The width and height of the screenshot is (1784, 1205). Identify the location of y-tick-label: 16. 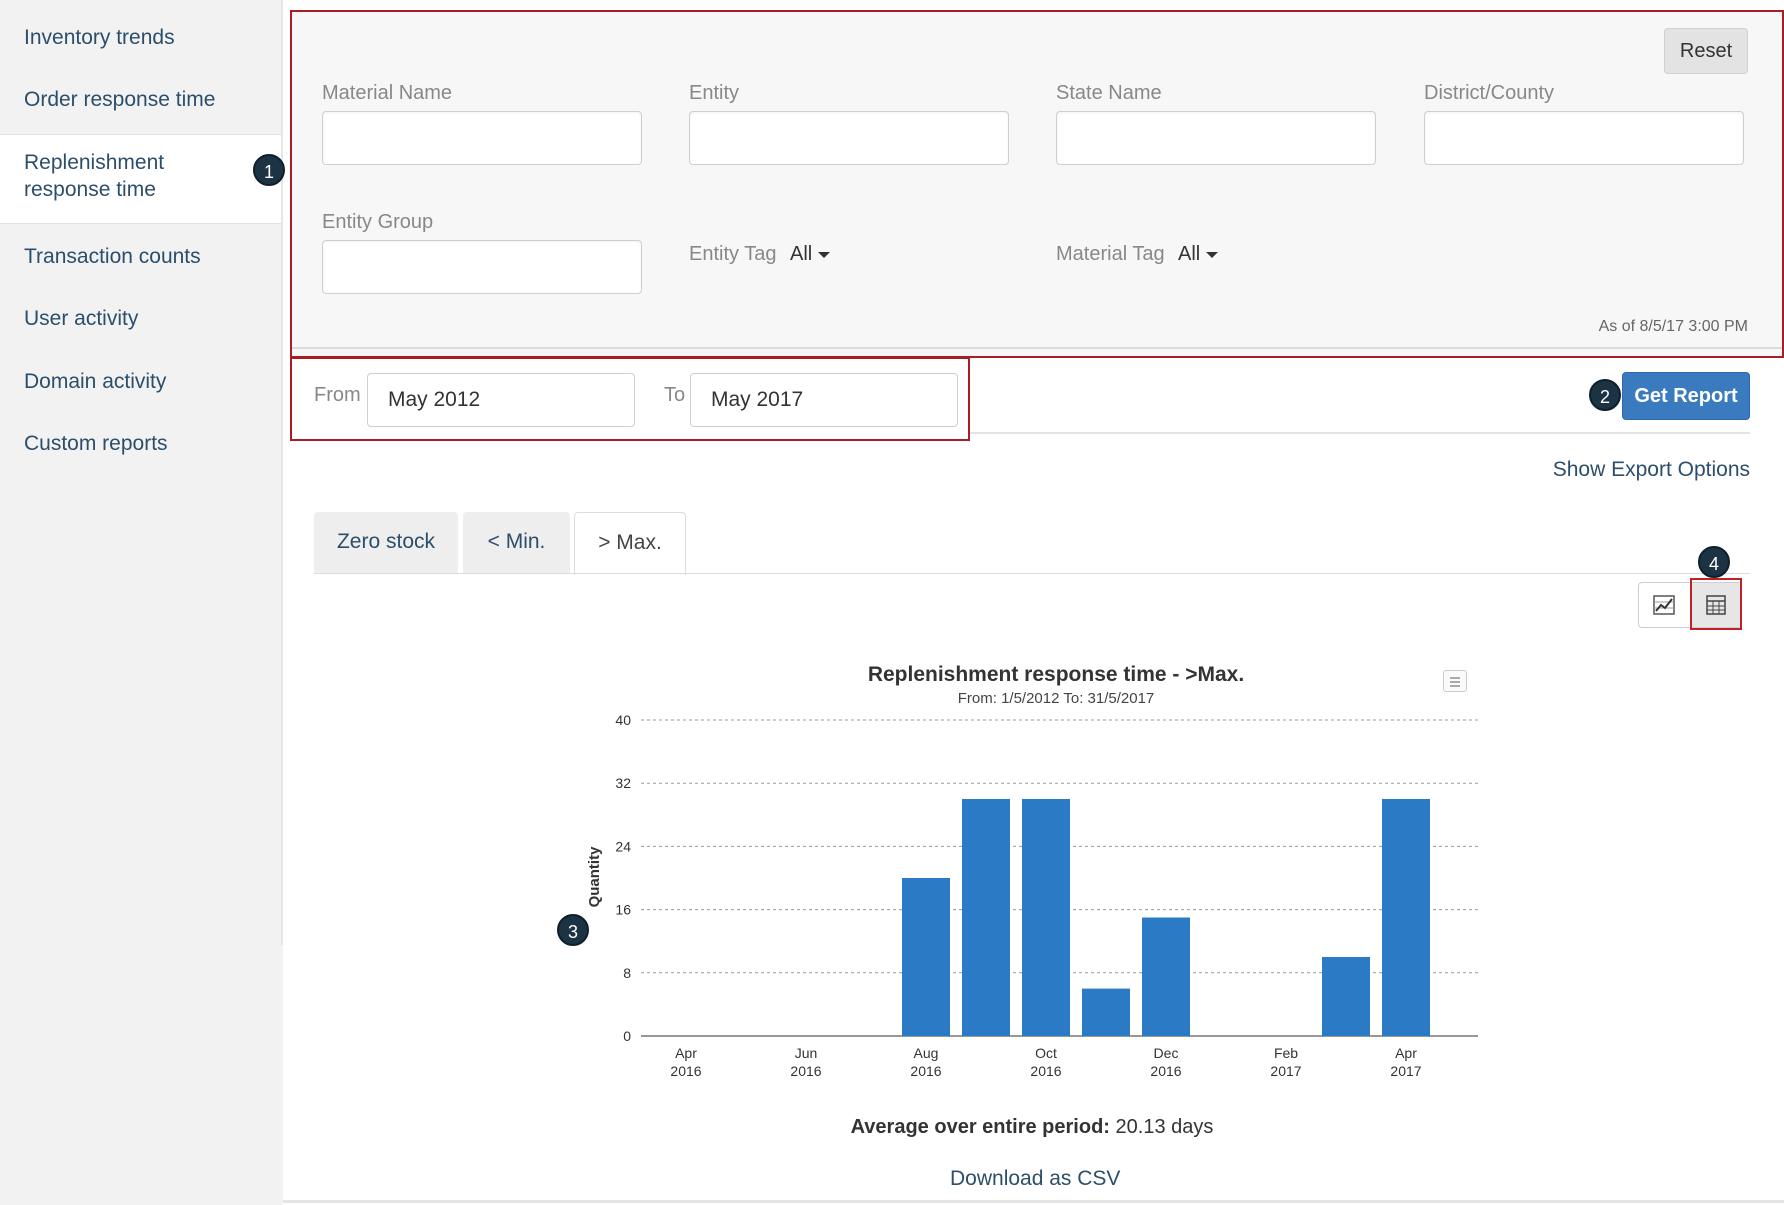
(623, 910).